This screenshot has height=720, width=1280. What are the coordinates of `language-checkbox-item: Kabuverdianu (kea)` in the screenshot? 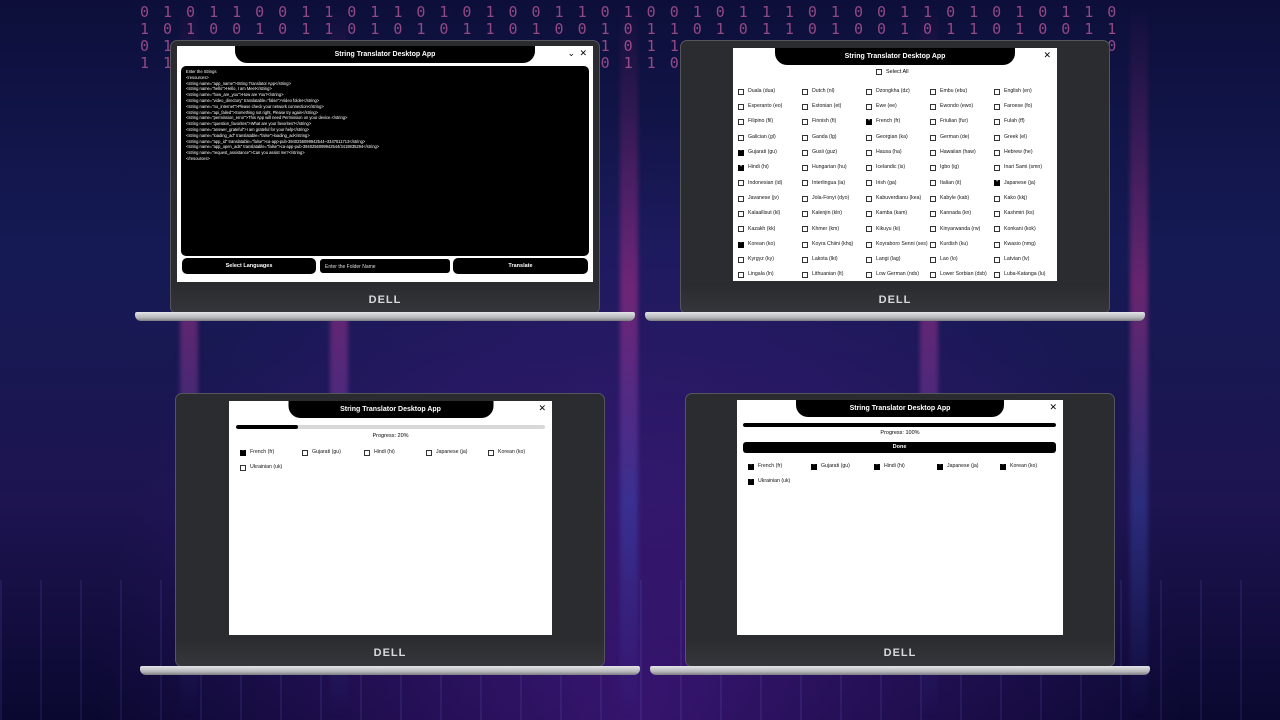 It's located at (898, 198).